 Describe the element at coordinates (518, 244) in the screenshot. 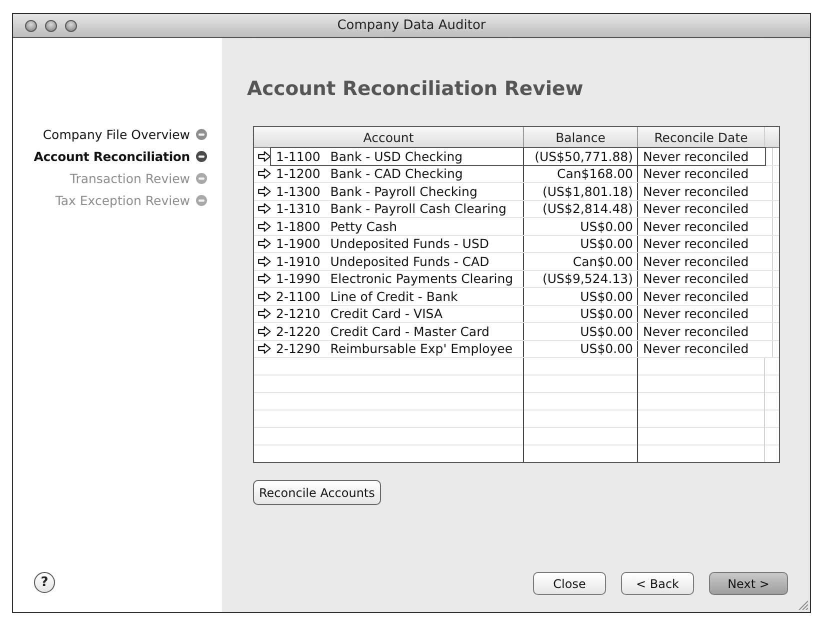

I see `table-row: 1-1900 Undeposited Funds - USD US$0.00 Never reconciled` at that location.